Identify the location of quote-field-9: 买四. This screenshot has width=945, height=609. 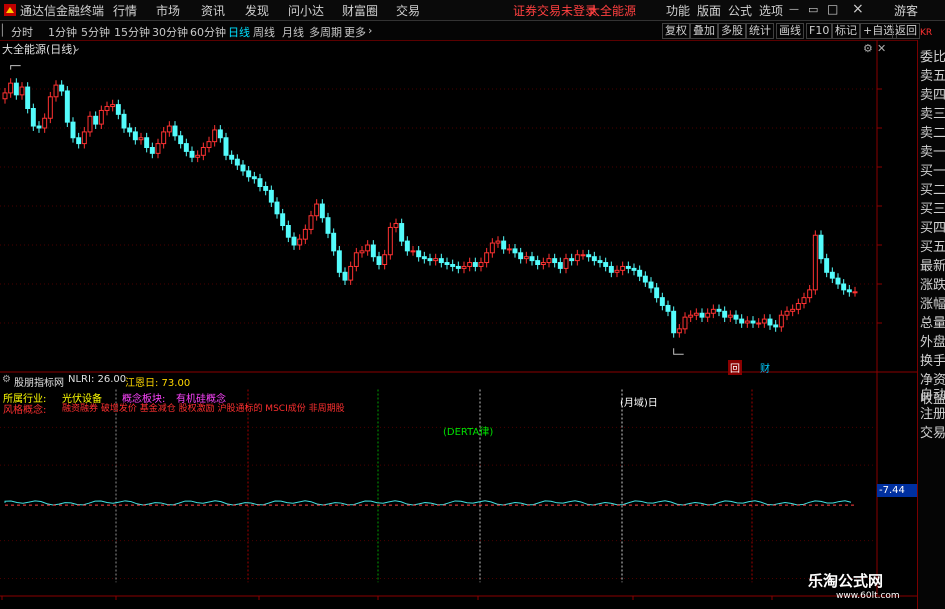
(932, 226).